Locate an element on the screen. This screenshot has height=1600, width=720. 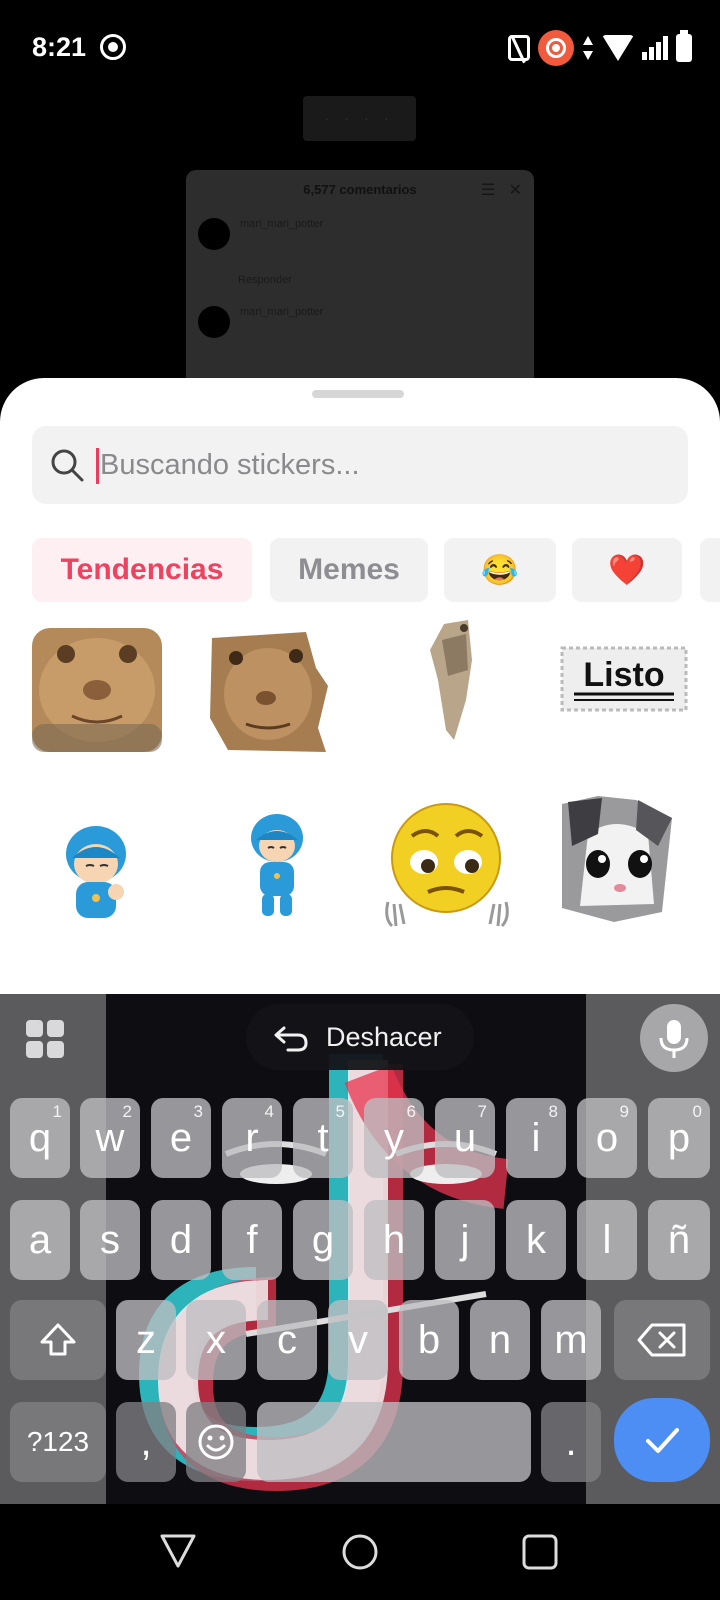
shift-key is located at coordinates (58, 1340).